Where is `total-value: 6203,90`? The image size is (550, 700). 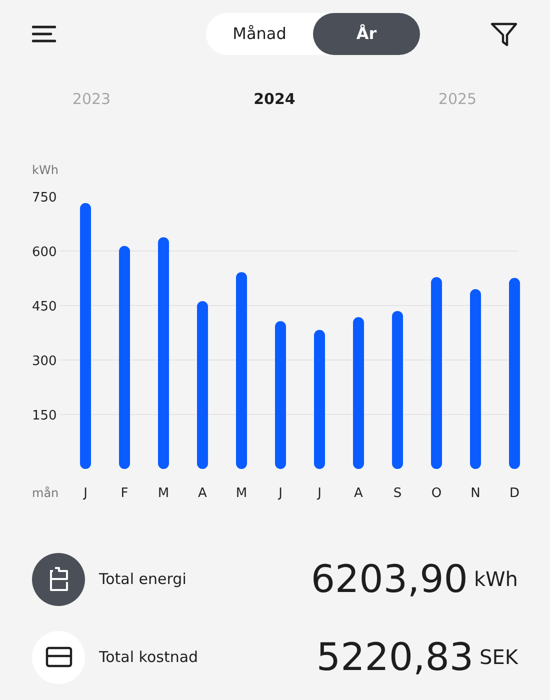
total-value: 6203,90 is located at coordinates (389, 579).